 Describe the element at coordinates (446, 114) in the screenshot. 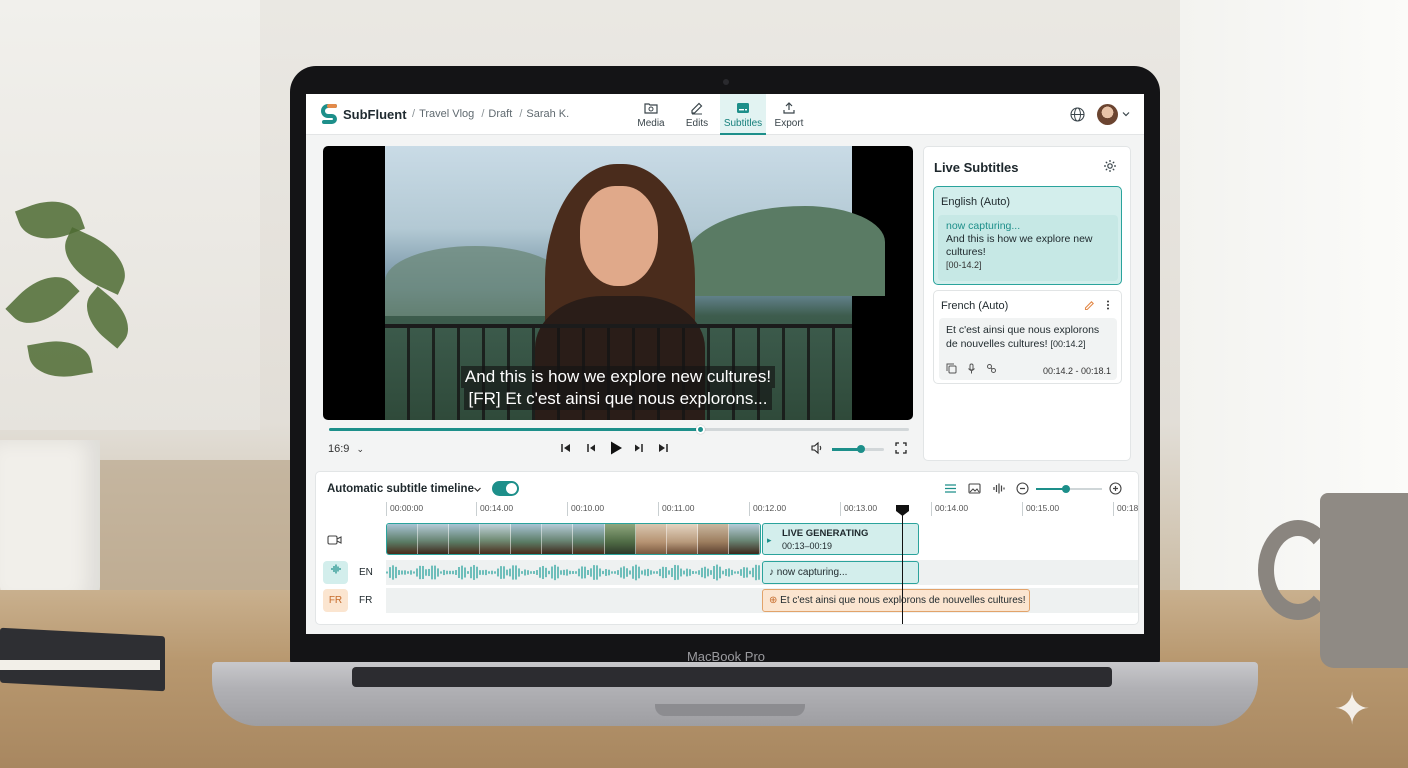

I see `breadcrumb-project: Travel Vlog` at that location.